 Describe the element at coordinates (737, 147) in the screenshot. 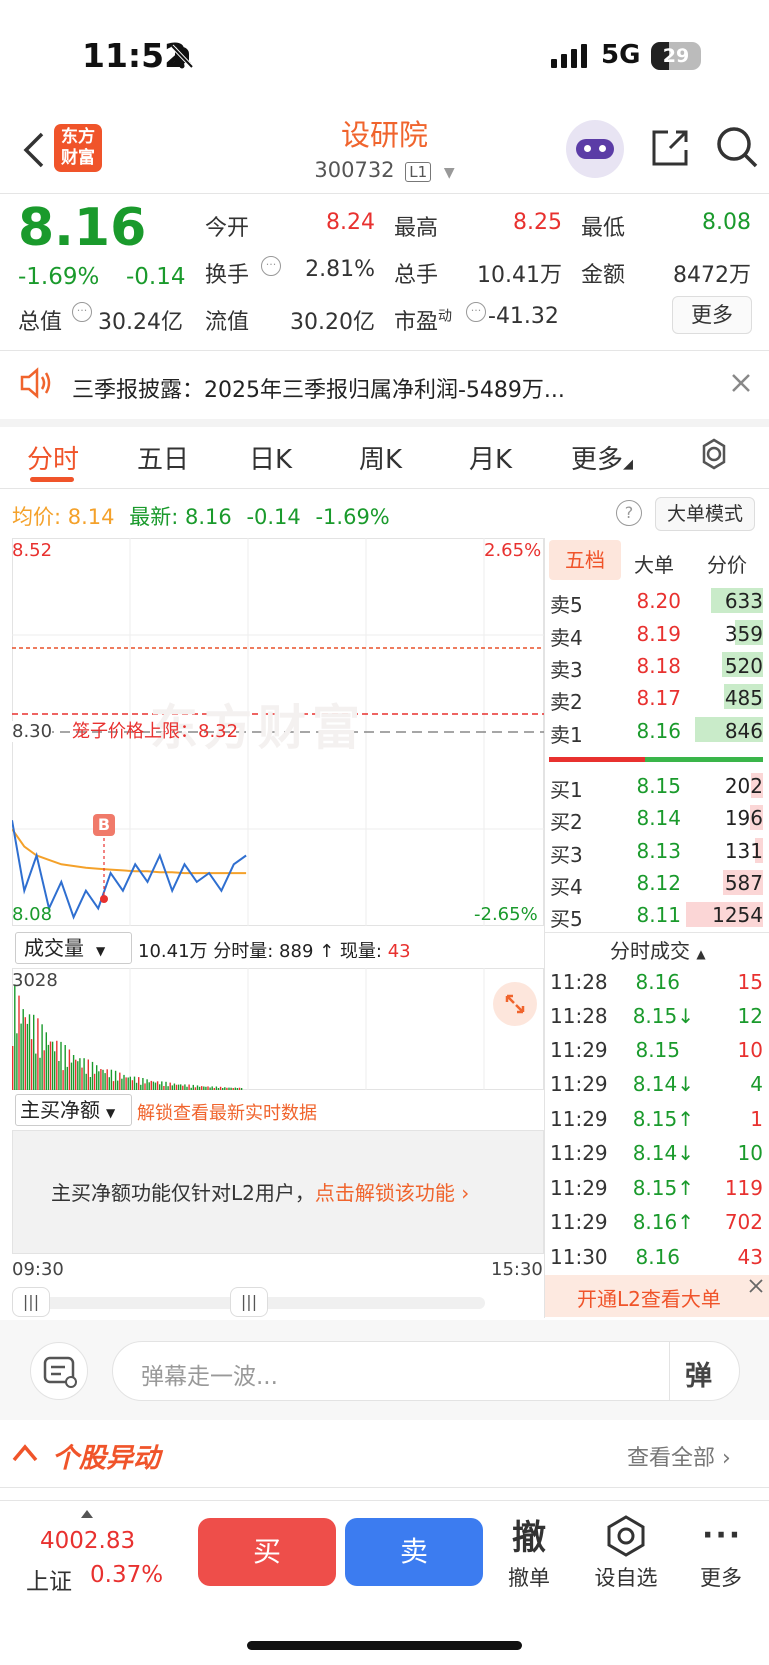

I see `search-icon` at that location.